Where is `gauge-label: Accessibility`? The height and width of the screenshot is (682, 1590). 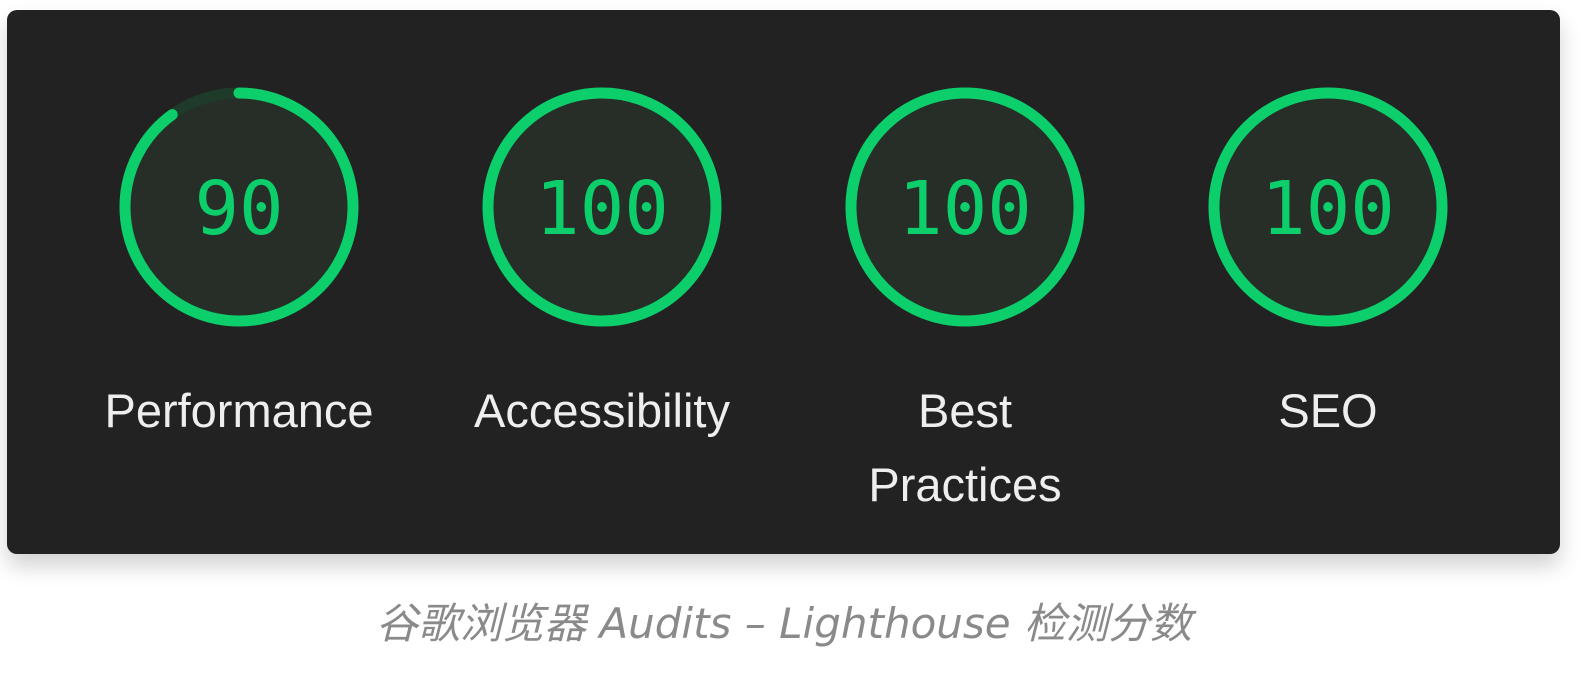 gauge-label: Accessibility is located at coordinates (602, 410).